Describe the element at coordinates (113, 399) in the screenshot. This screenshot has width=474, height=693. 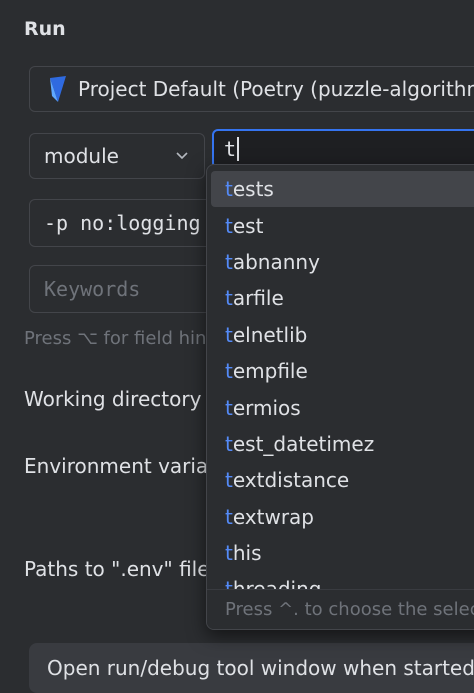
I see `working-directory-label: Working directory` at that location.